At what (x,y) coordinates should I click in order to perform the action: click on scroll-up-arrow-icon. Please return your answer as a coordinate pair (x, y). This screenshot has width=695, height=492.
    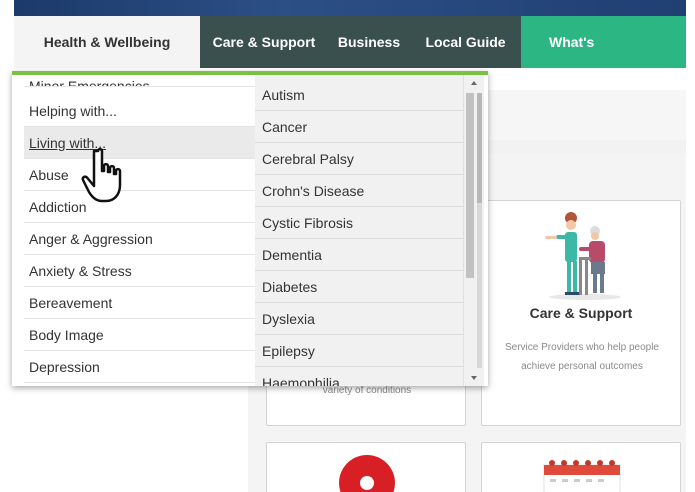
    Looking at the image, I should click on (474, 83).